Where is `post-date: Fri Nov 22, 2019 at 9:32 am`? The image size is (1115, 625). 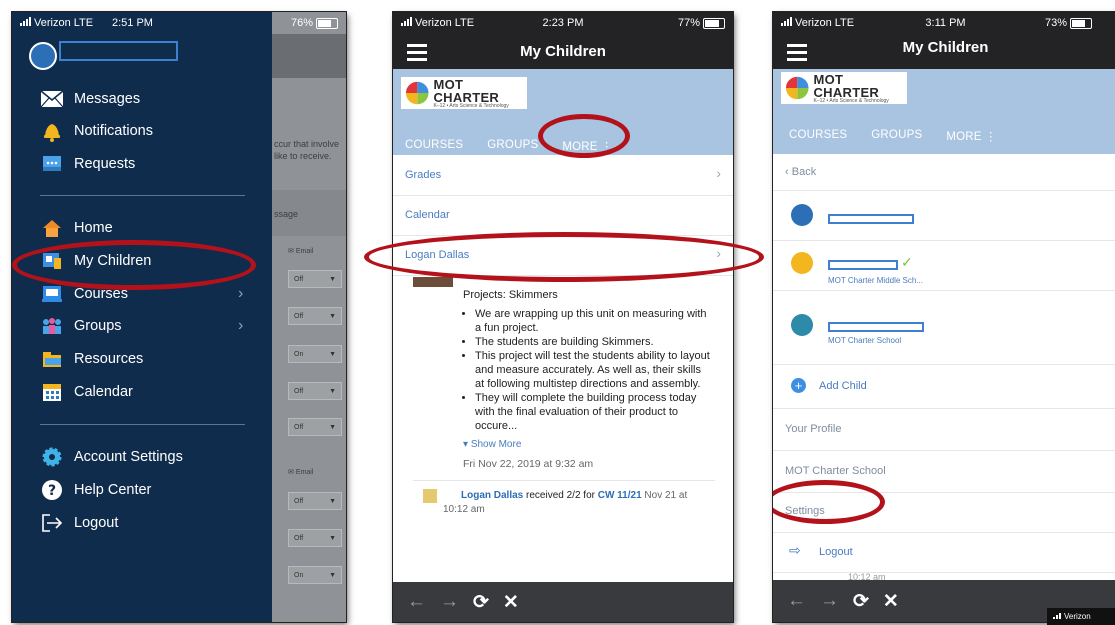
post-date: Fri Nov 22, 2019 at 9:32 am is located at coordinates (528, 464).